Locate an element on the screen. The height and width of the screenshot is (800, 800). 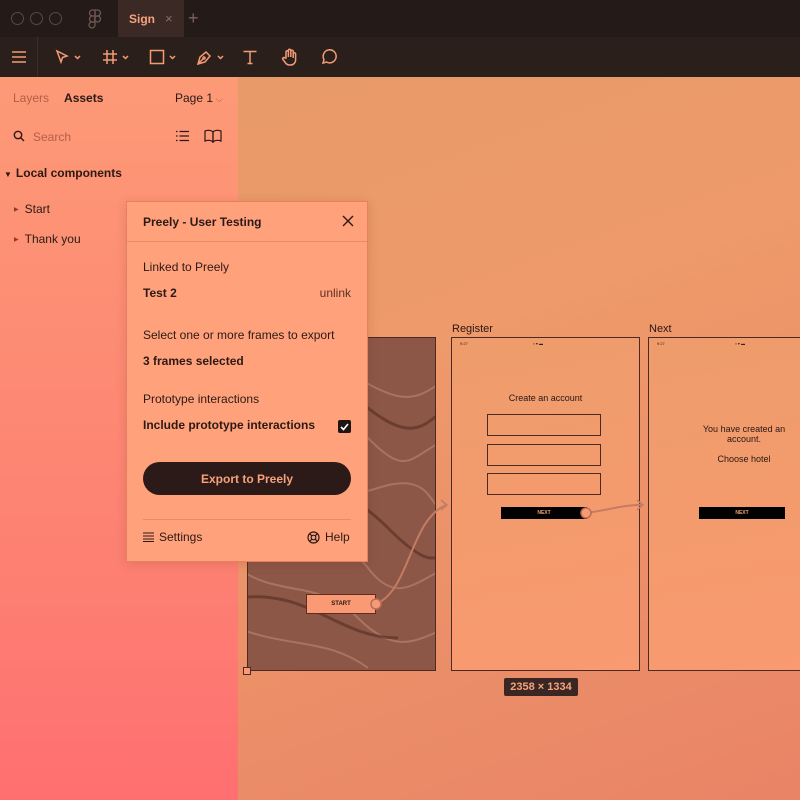
linked-label: Linked to Preely is located at coordinates (186, 267).